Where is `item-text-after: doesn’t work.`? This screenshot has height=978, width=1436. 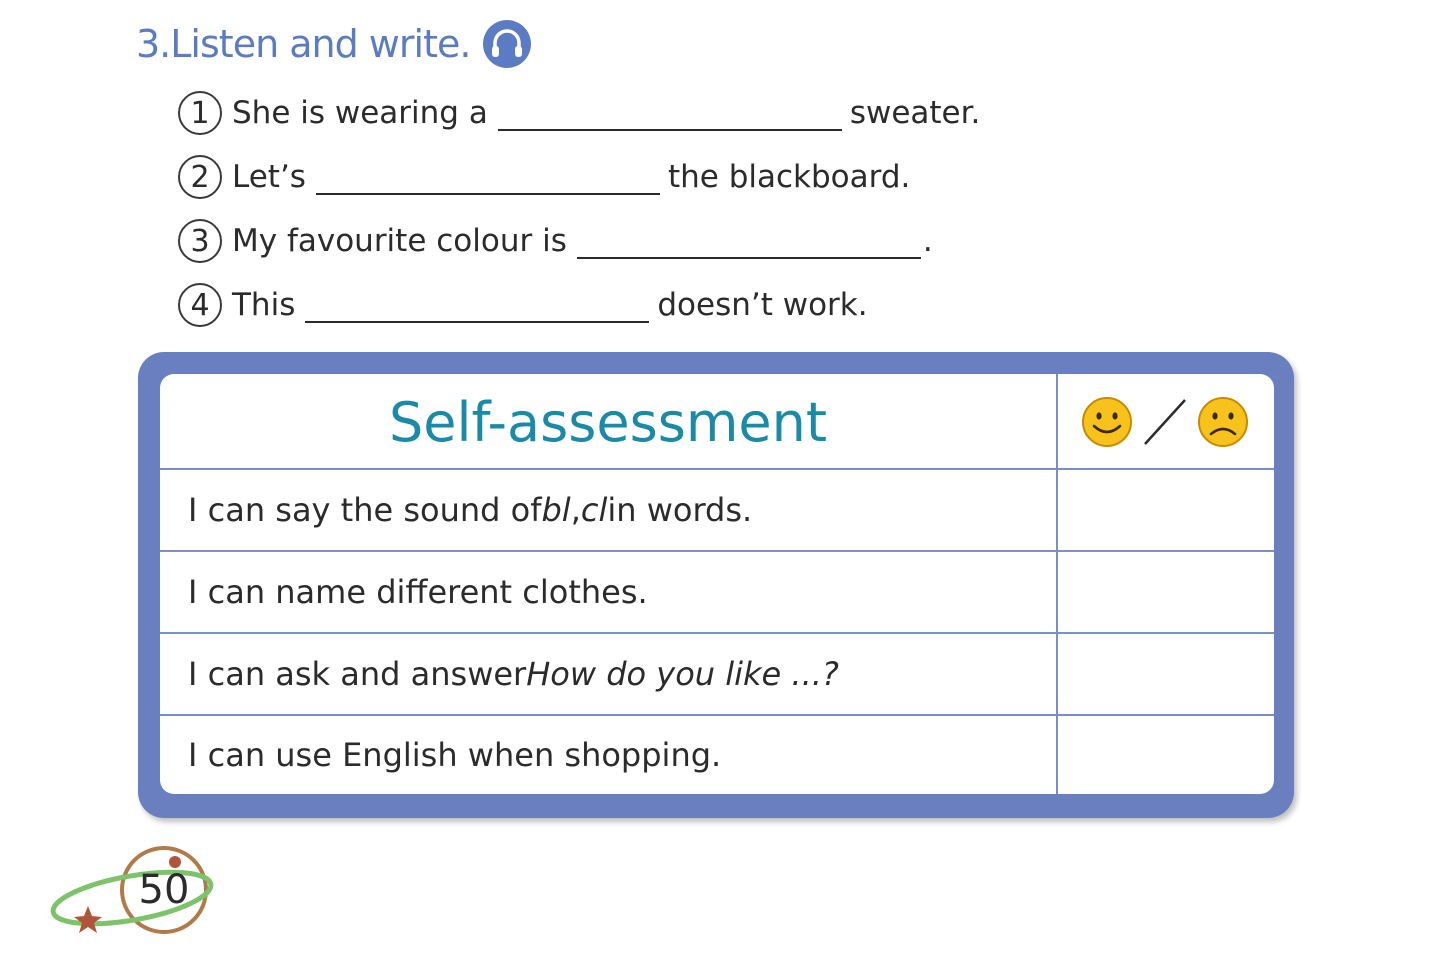
item-text-after: doesn’t work. is located at coordinates (762, 305).